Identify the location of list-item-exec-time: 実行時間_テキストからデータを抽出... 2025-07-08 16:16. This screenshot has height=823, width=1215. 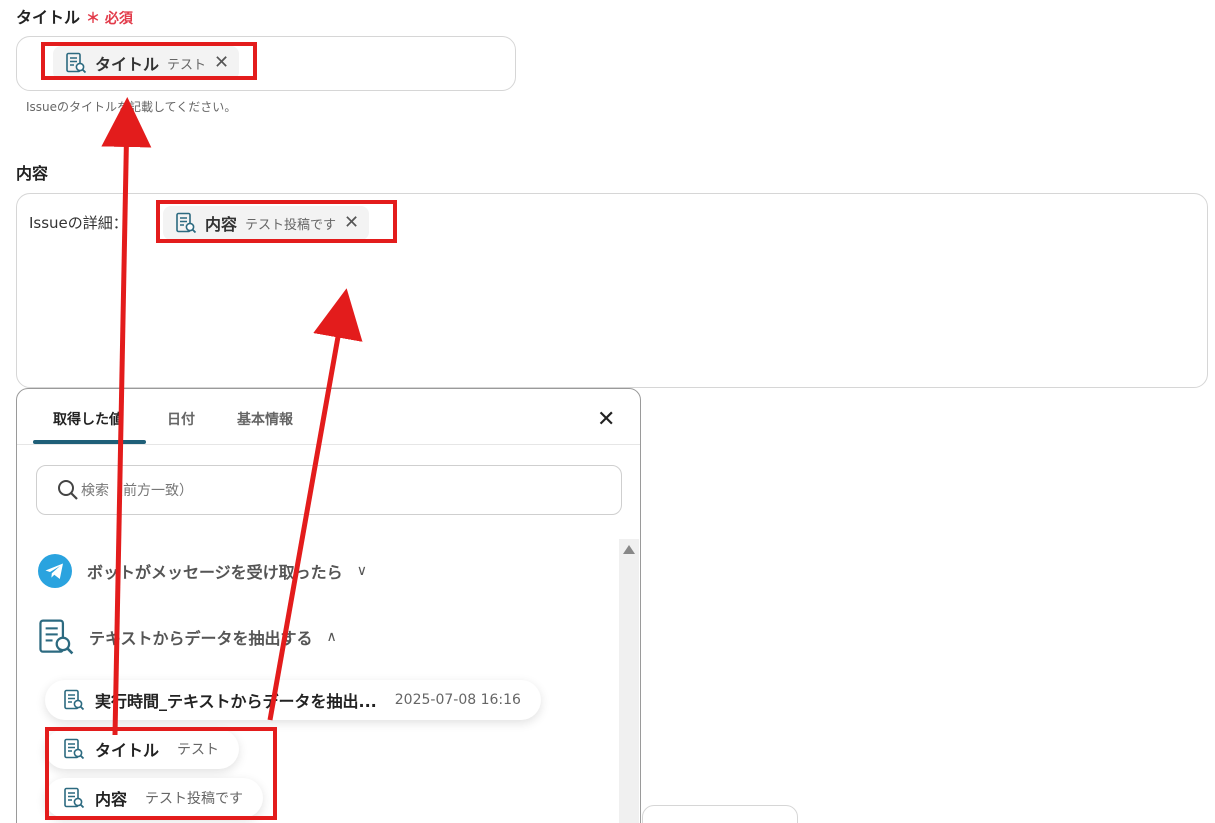
(293, 700).